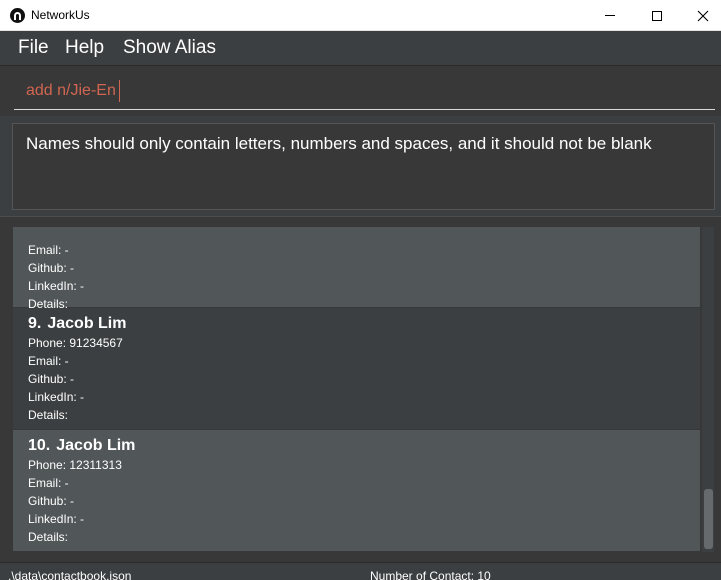 The height and width of the screenshot is (580, 721). What do you see at coordinates (356, 269) in the screenshot?
I see `contact-card: Email: - Github: - LinkedIn: - Details:` at bounding box center [356, 269].